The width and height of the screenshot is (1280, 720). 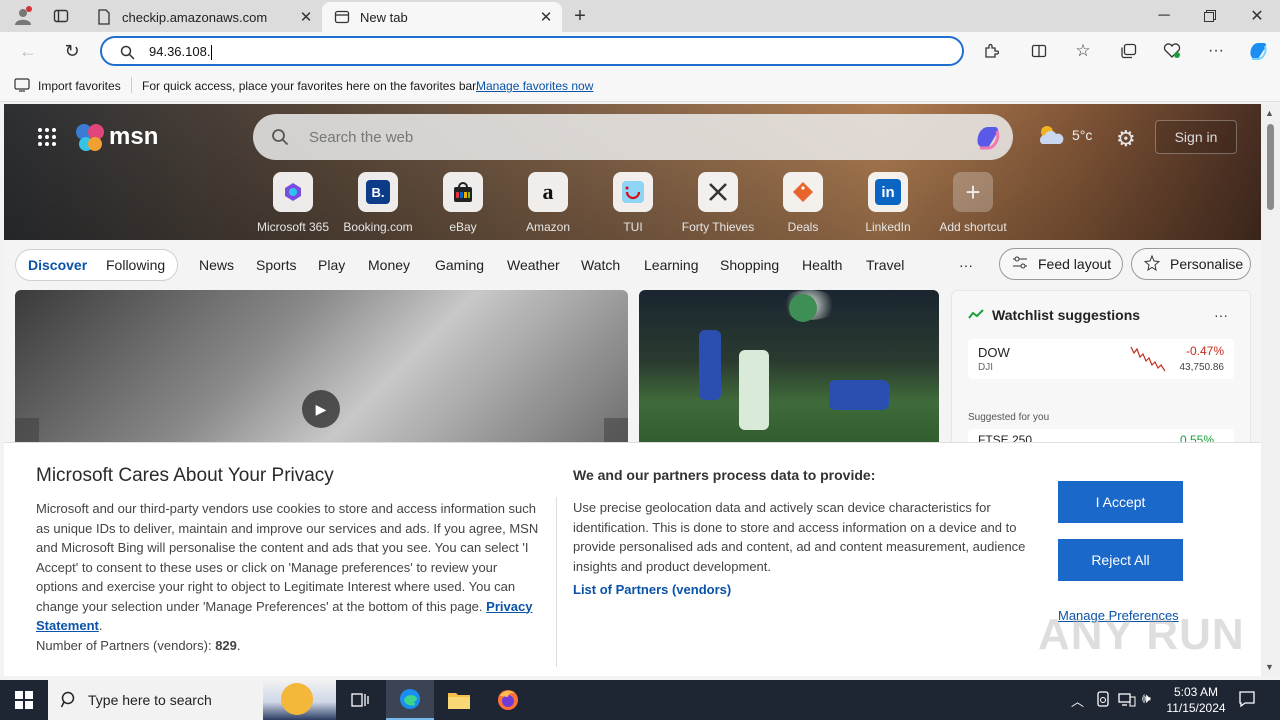 What do you see at coordinates (57, 265) in the screenshot?
I see `tab-discover: Discover` at bounding box center [57, 265].